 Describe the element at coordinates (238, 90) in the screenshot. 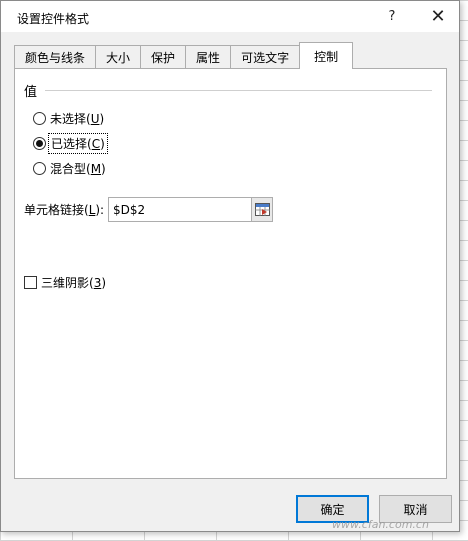

I see `group-divider` at that location.